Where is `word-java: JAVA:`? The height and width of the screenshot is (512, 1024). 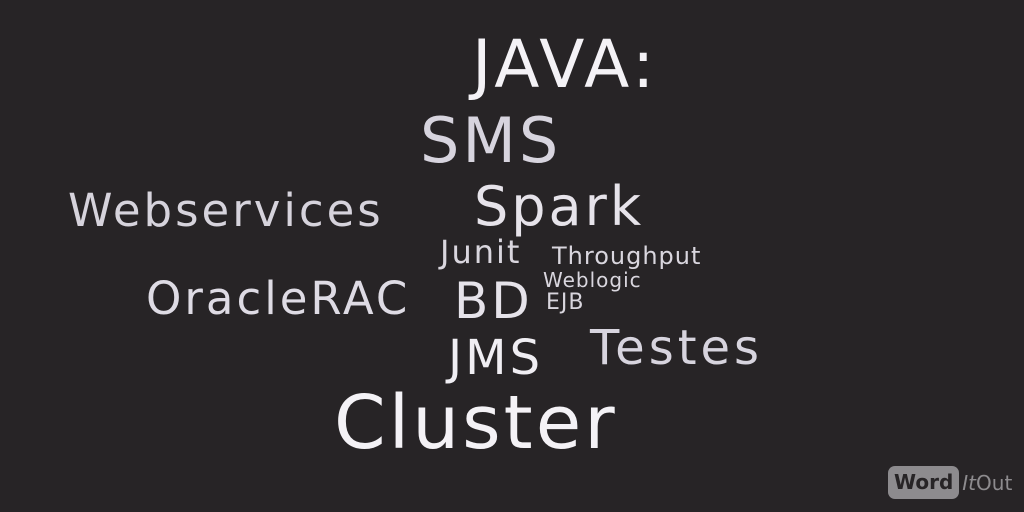 word-java: JAVA: is located at coordinates (565, 64).